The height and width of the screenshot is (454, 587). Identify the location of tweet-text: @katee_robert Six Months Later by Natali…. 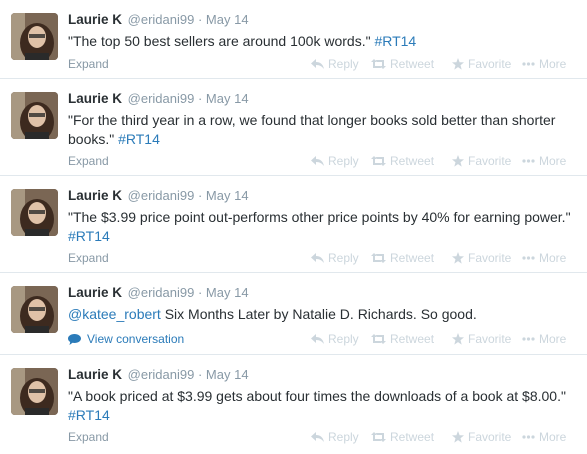
(320, 314).